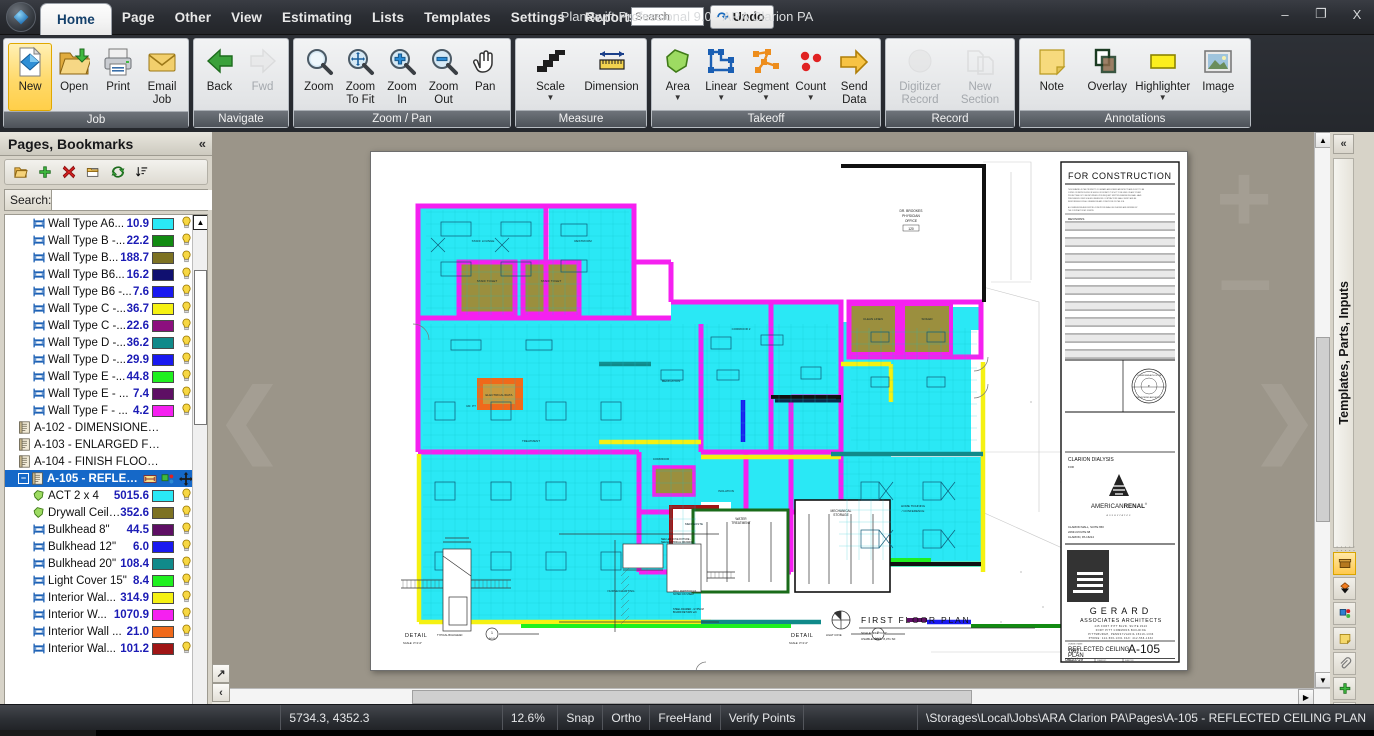  Describe the element at coordinates (551, 72) in the screenshot. I see `ribbon-button-scale: Scale ▼` at that location.